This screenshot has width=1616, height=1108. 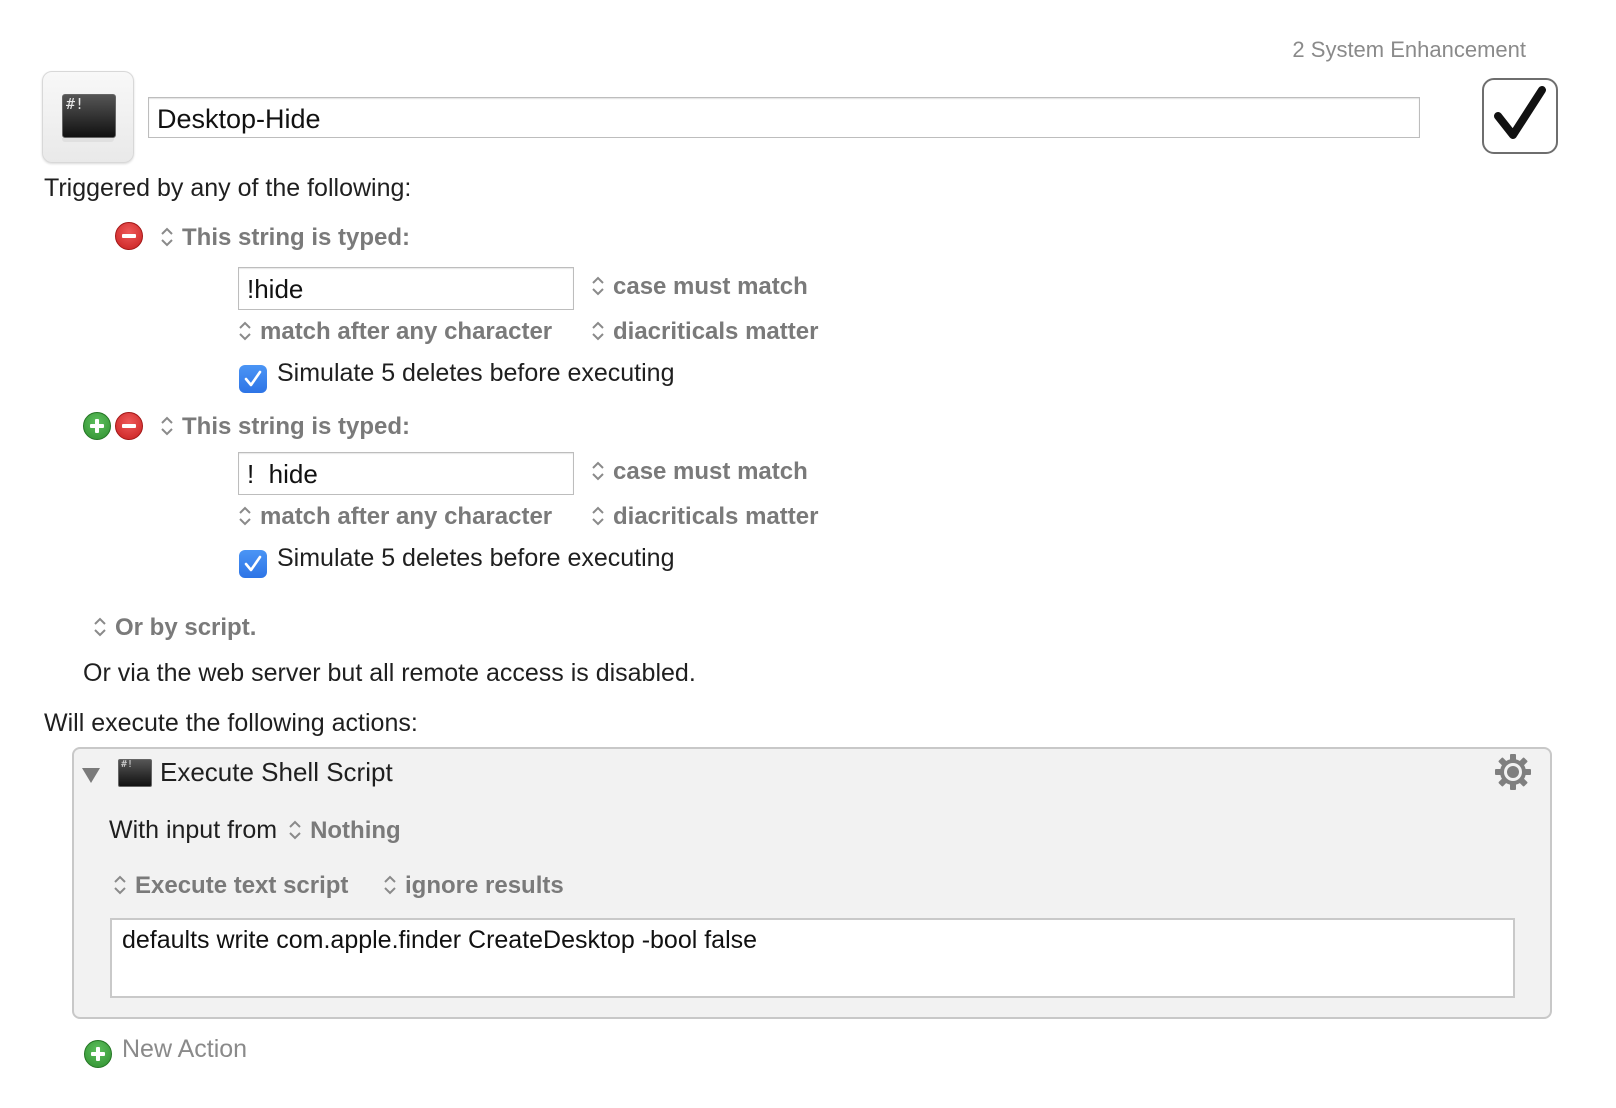 I want to click on actions-heading: Will execute the following actions:, so click(x=231, y=723).